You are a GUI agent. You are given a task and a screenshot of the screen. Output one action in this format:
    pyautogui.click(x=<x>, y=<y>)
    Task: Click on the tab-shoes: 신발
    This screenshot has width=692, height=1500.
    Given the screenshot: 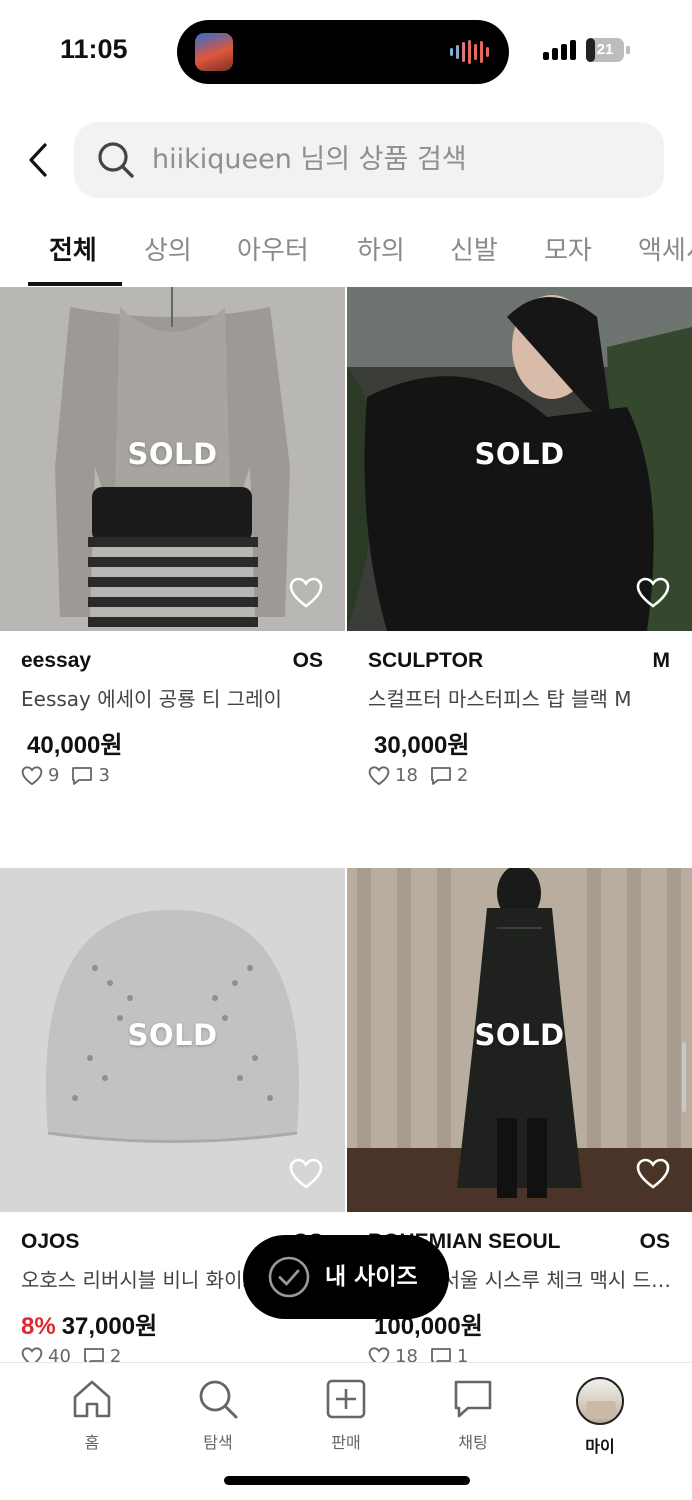 What is the action you would take?
    pyautogui.click(x=474, y=248)
    